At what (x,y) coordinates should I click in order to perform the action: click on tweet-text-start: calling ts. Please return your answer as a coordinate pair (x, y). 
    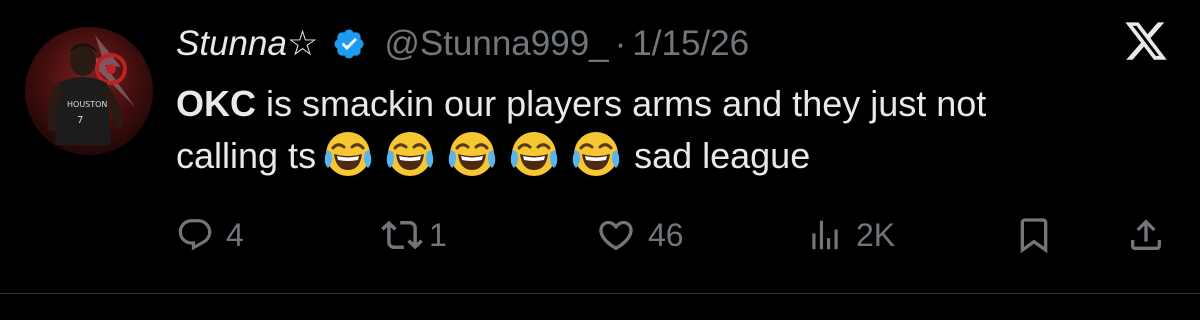
    Looking at the image, I should click on (246, 155).